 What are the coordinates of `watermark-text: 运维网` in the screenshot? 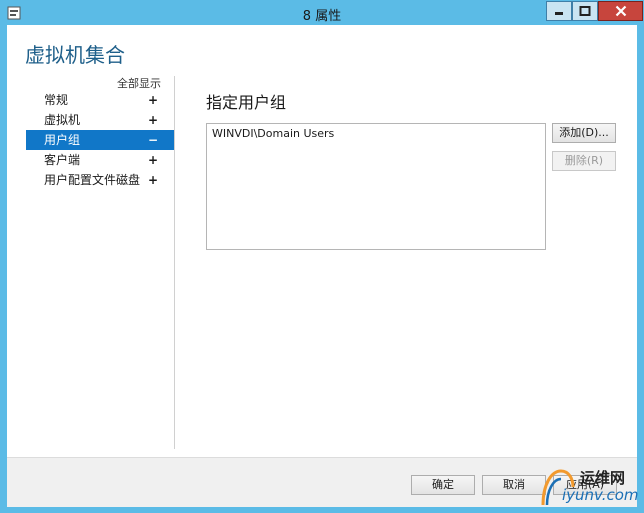 It's located at (603, 478).